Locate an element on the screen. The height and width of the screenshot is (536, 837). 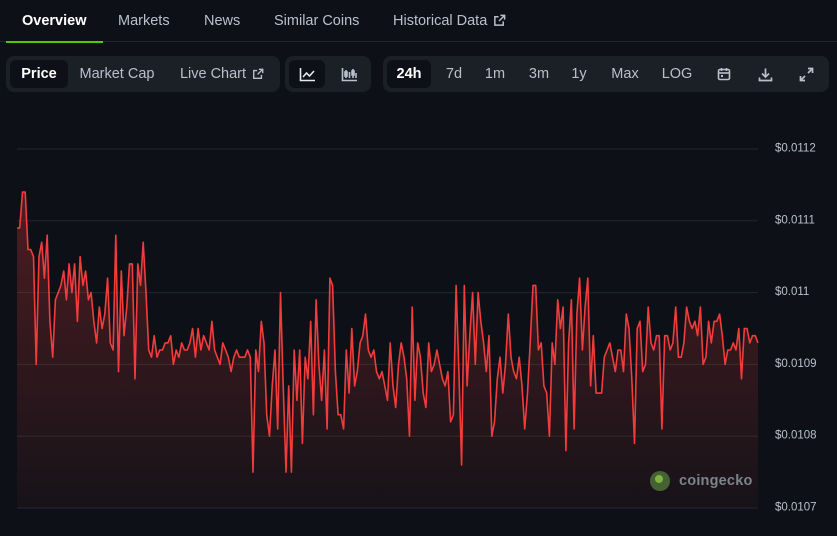
chart-style-group is located at coordinates (328, 74).